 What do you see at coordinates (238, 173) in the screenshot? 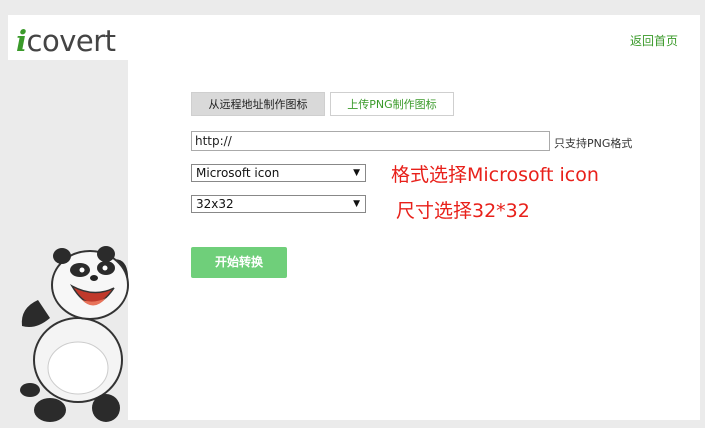
I see `format-select-value: Microsoft icon` at bounding box center [238, 173].